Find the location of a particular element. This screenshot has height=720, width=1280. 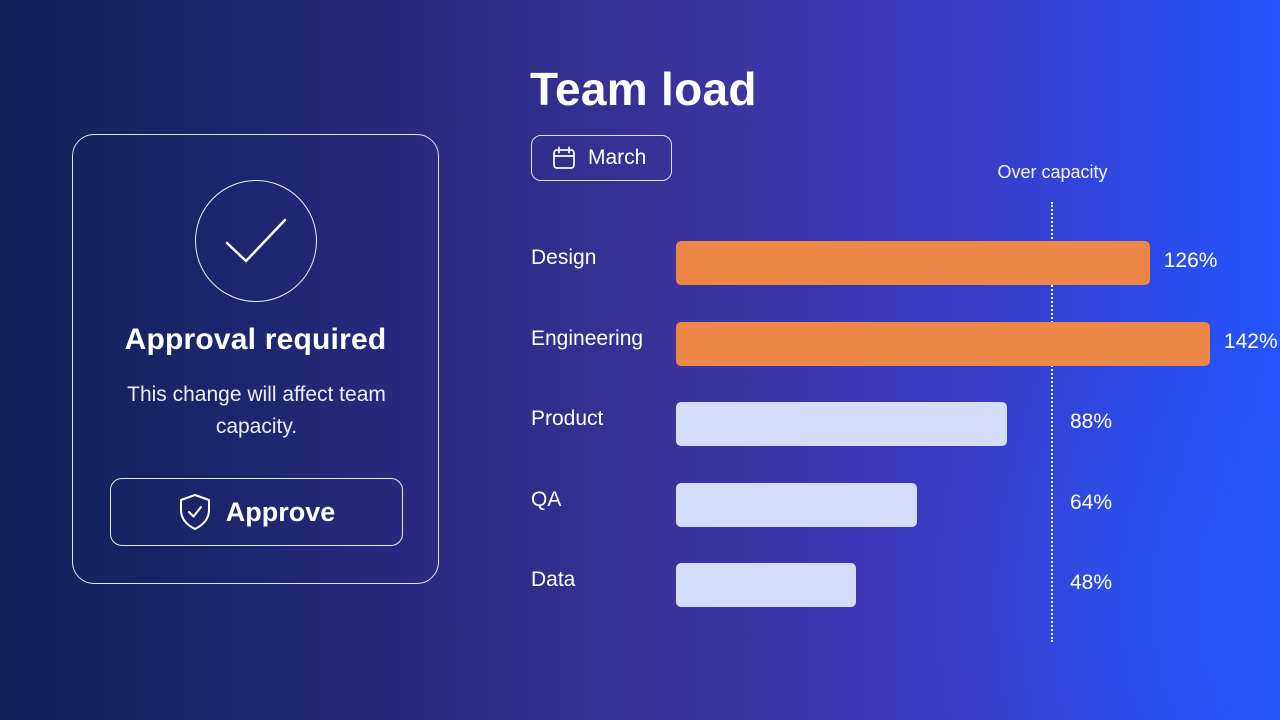

approve-button: Approve is located at coordinates (256, 512).